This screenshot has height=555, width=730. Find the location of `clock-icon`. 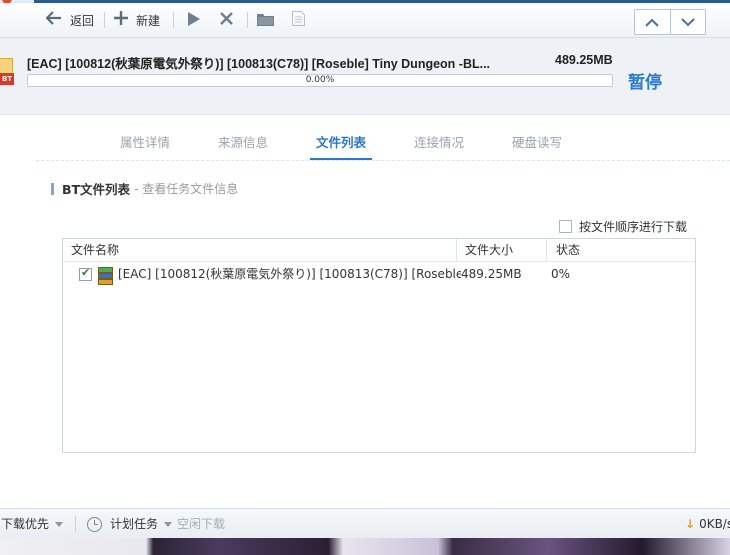

clock-icon is located at coordinates (94, 524).